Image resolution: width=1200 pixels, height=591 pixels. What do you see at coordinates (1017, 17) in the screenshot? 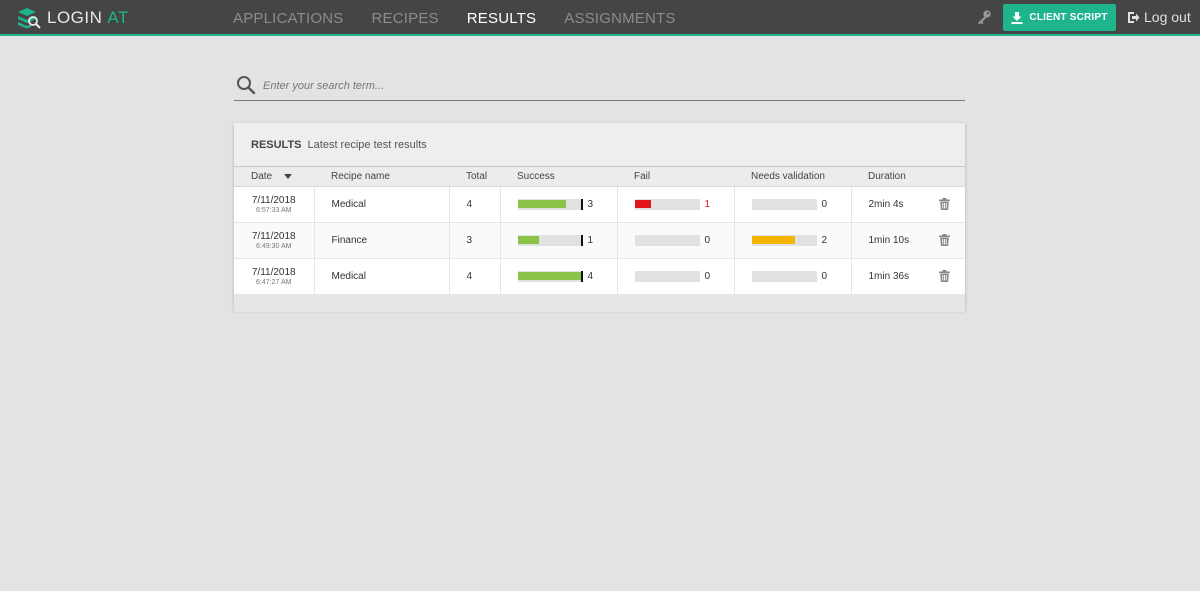
I see `download-icon` at bounding box center [1017, 17].